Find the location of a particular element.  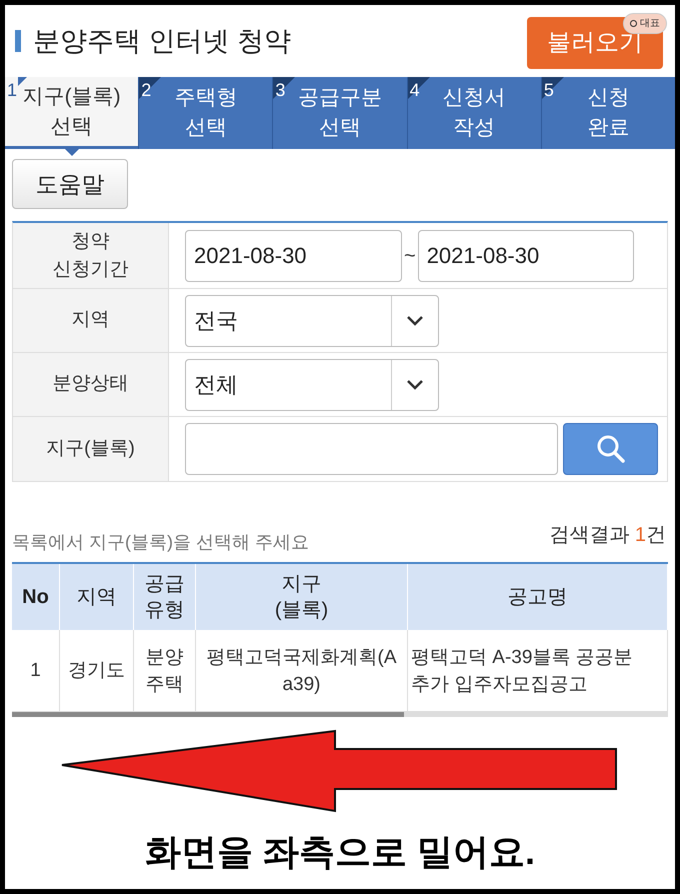

step-tab: 2 주택형 선택 is located at coordinates (205, 113).